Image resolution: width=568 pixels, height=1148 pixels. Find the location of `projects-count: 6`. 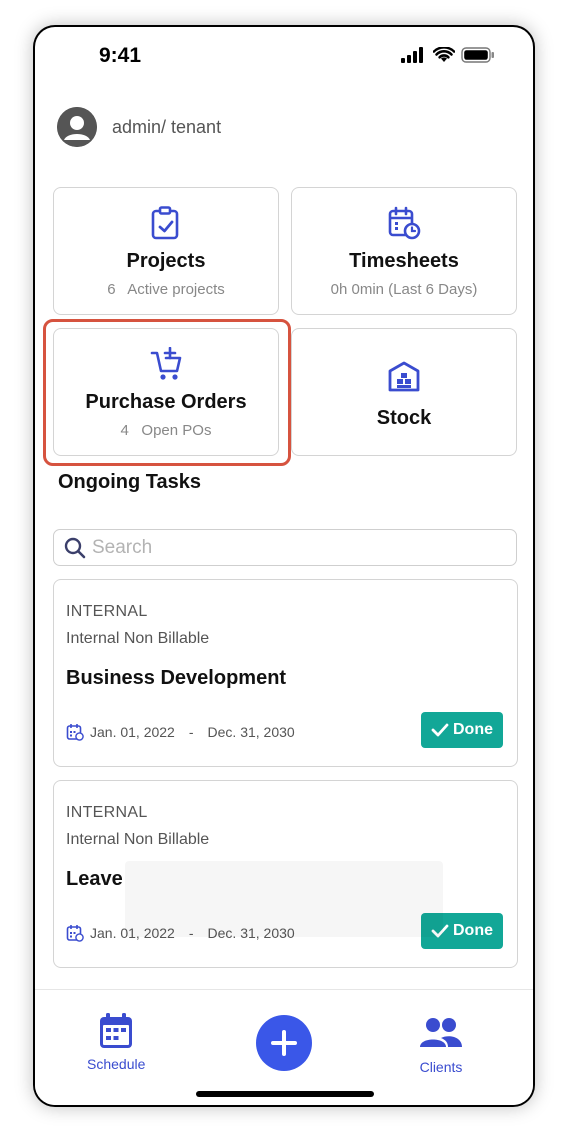

projects-count: 6 is located at coordinates (111, 289).